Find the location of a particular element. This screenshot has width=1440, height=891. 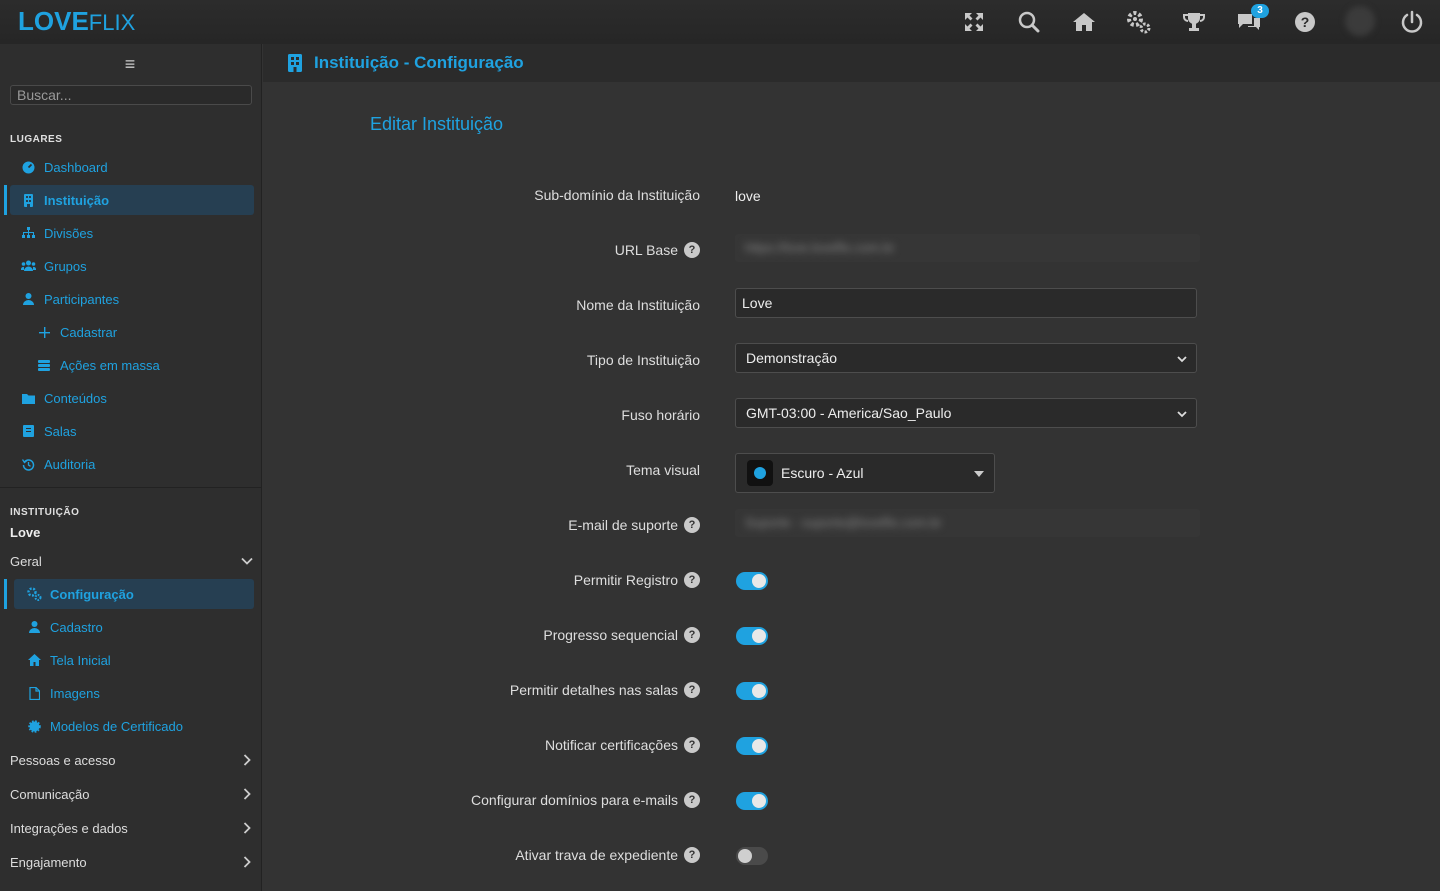

sidebar-item-label: Ações em massa is located at coordinates (110, 365).